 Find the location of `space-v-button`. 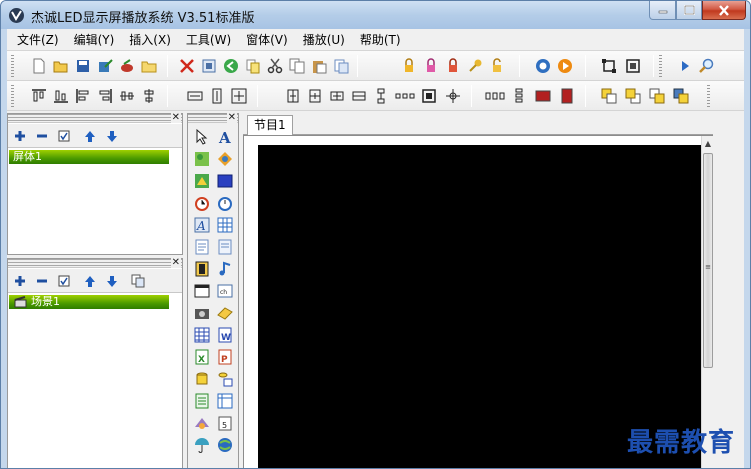

space-v-button is located at coordinates (359, 96).